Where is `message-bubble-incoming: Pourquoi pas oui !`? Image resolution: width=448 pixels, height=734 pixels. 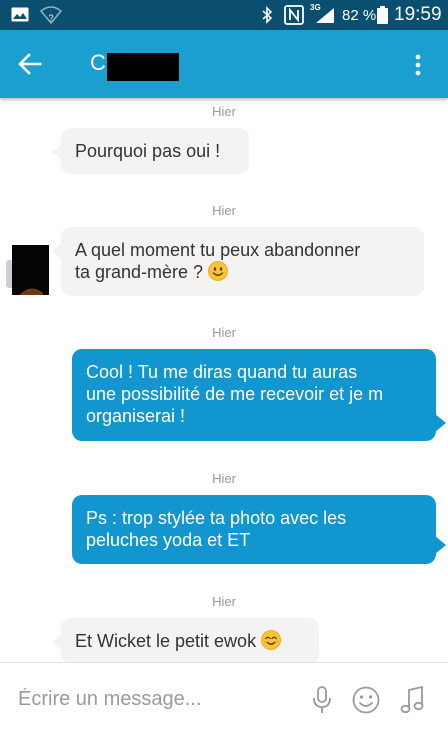 message-bubble-incoming: Pourquoi pas oui ! is located at coordinates (155, 151).